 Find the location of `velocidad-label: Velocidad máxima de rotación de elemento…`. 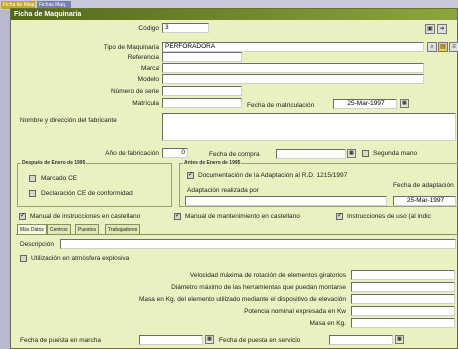

velocidad-label: Velocidad máxima de rotación de elemento… is located at coordinates (267, 275).